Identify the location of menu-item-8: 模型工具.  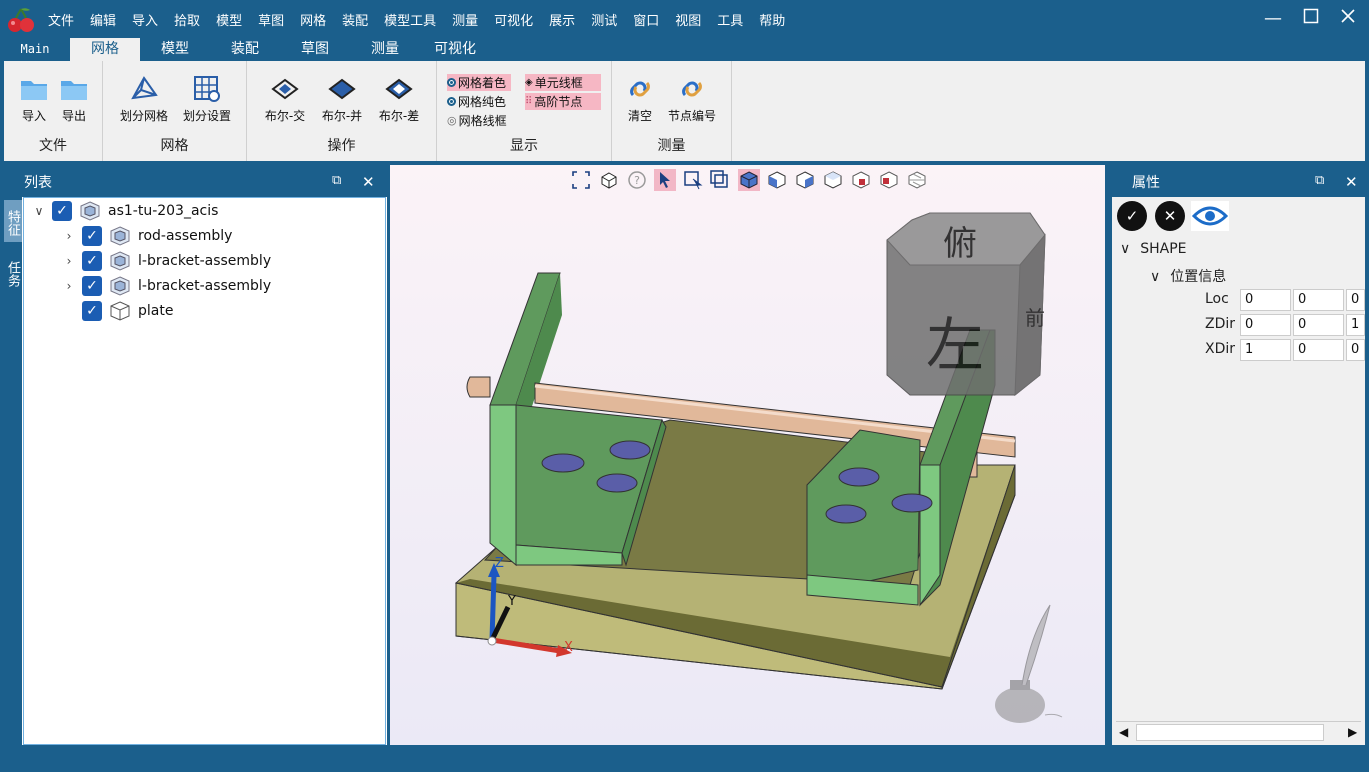
(410, 19).